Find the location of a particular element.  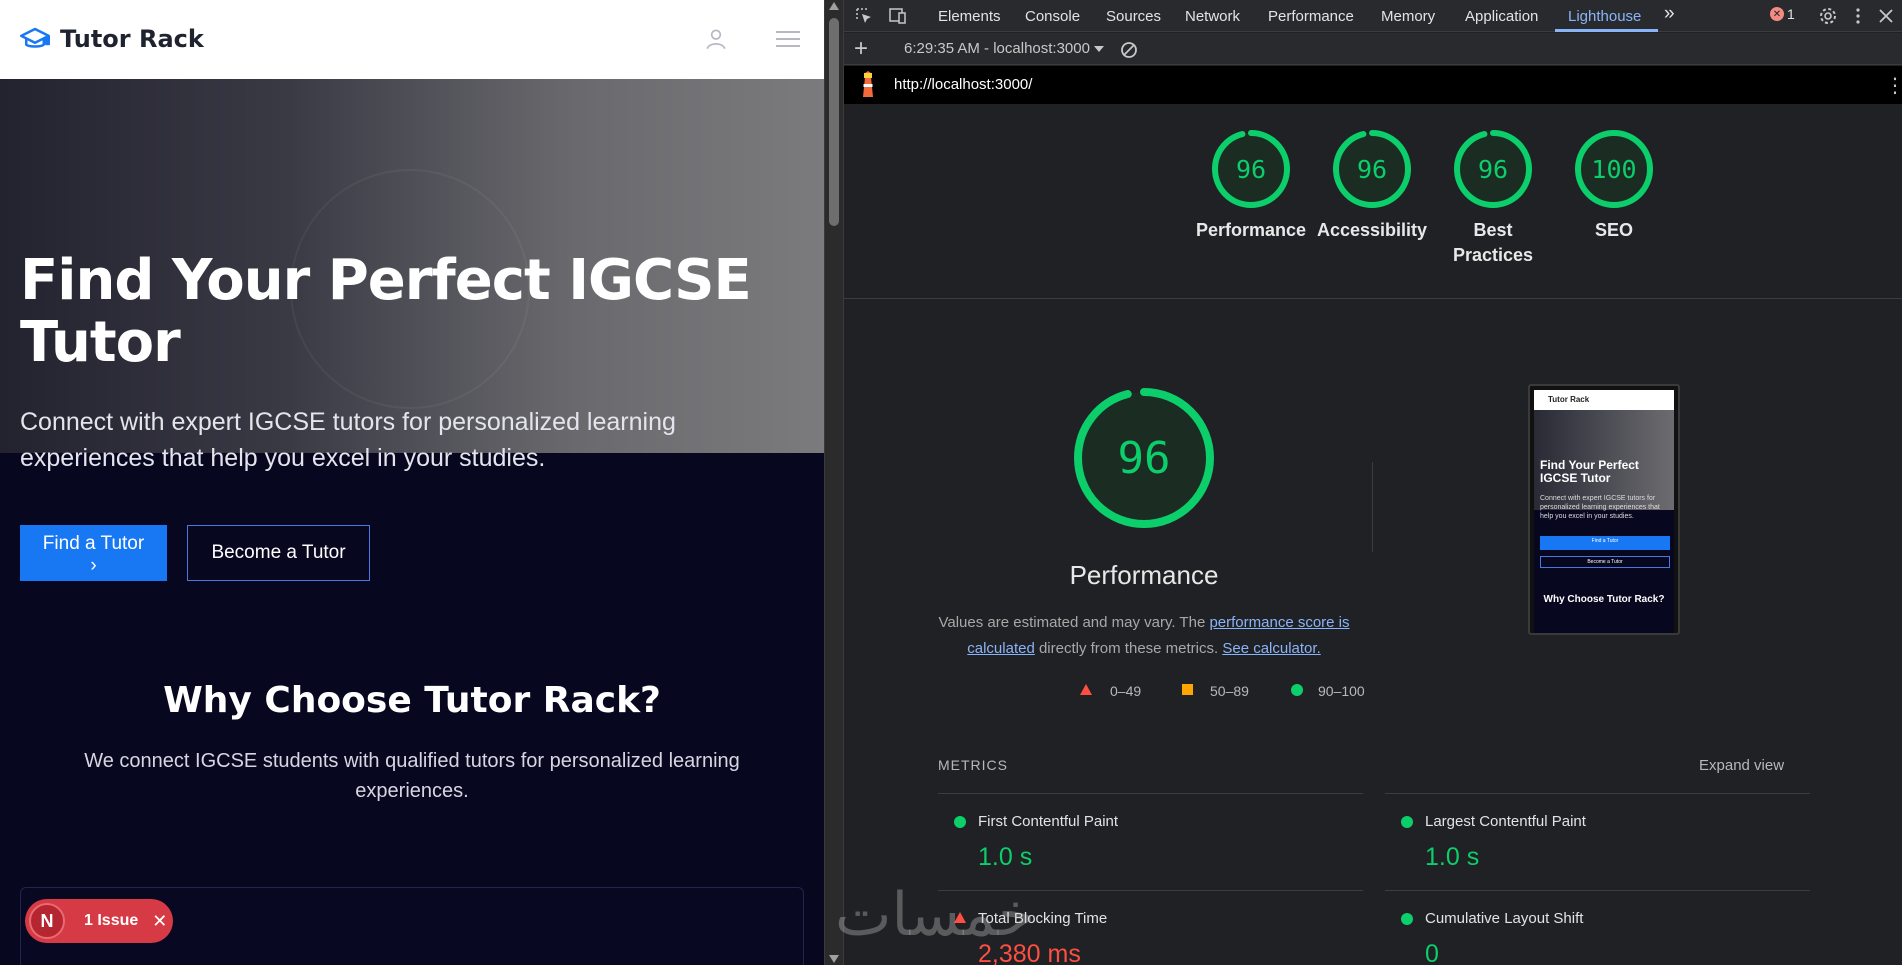

chevron-right-icon: › is located at coordinates (93, 565).